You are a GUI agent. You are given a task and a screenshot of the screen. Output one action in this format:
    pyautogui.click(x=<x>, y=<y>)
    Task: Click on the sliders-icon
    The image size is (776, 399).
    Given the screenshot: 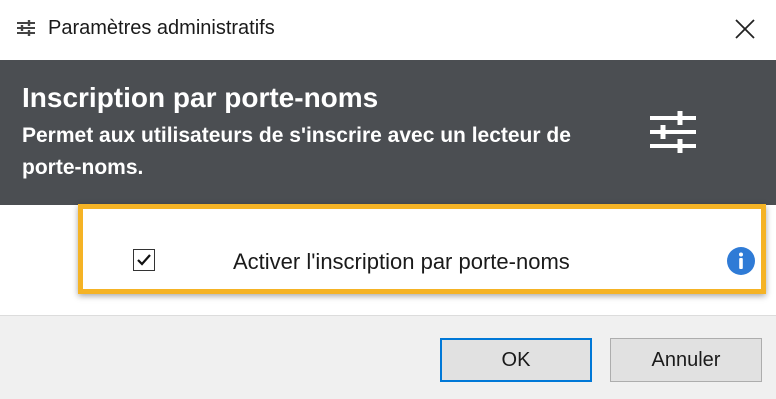 What is the action you would take?
    pyautogui.click(x=673, y=132)
    